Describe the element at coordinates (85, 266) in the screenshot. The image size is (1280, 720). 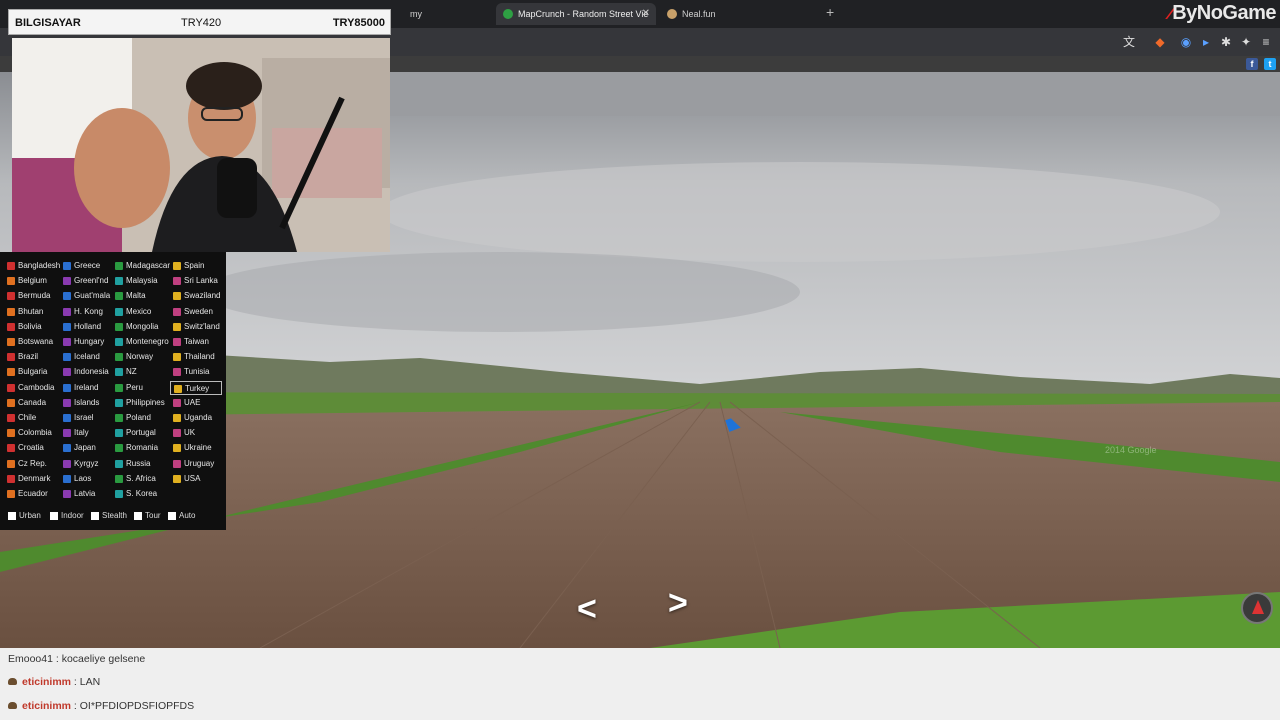
I see `country-option: Greece` at that location.